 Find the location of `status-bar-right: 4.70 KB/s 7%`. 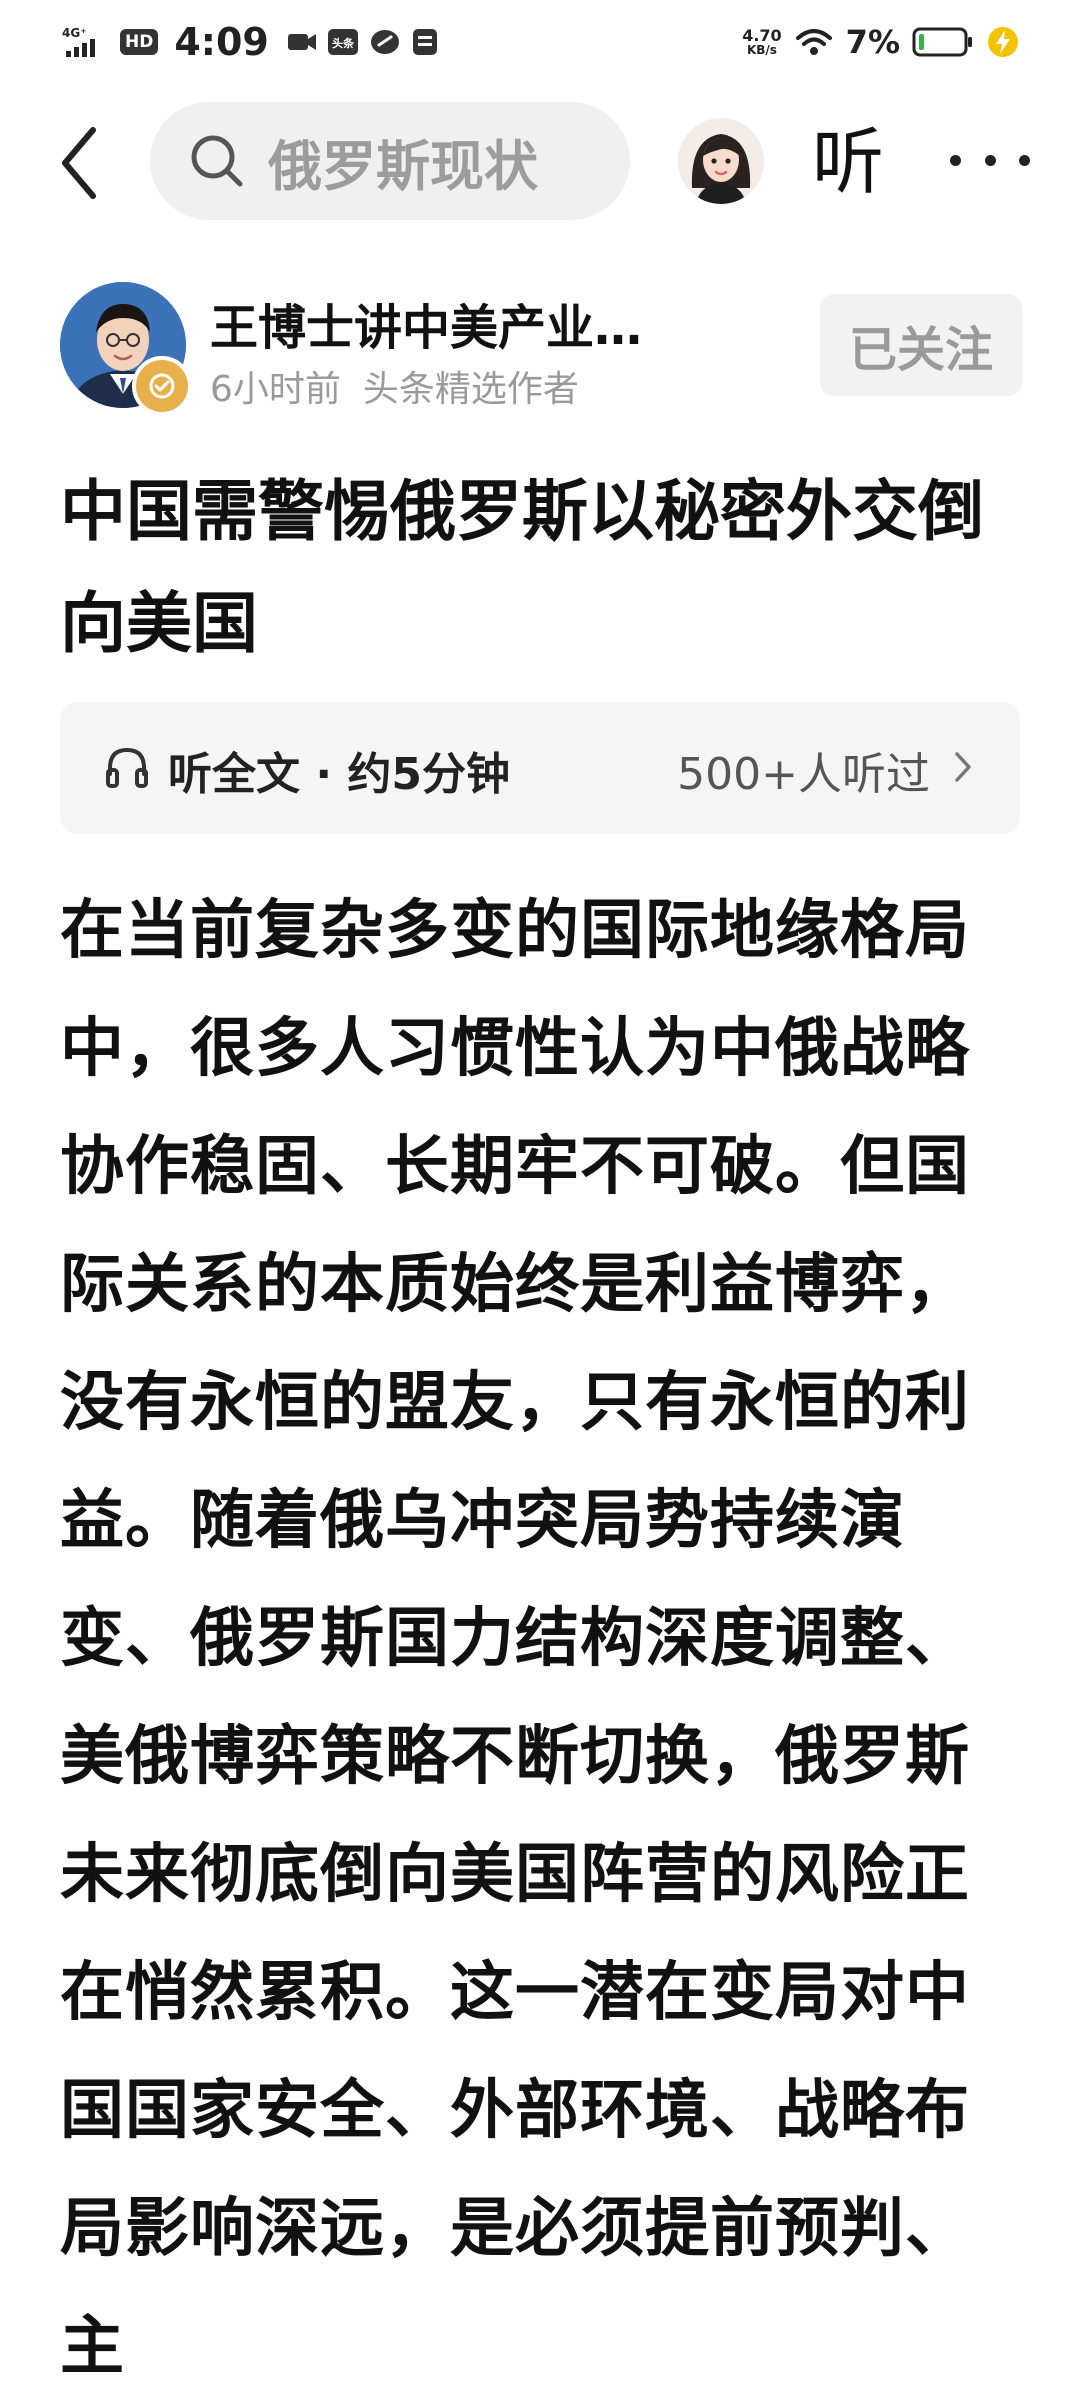

status-bar-right: 4.70 KB/s 7% is located at coordinates (881, 42).